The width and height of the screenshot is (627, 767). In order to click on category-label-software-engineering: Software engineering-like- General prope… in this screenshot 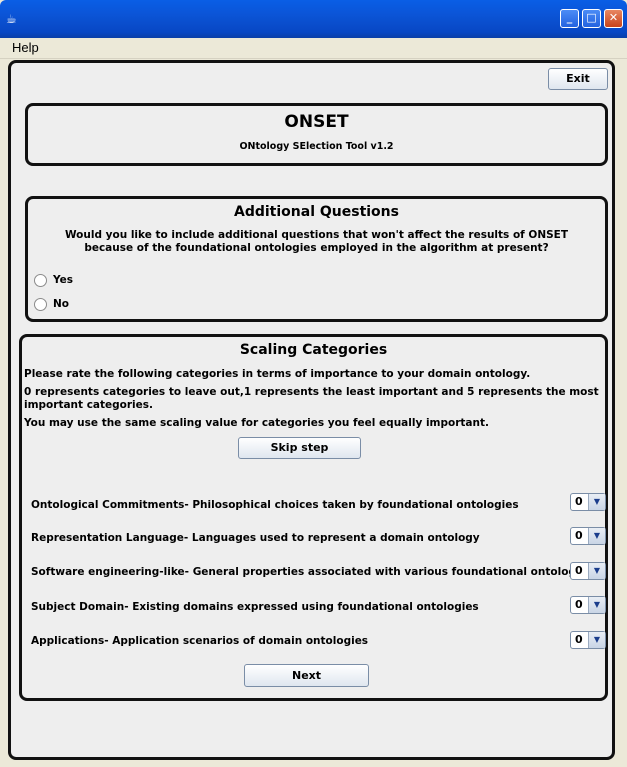, I will do `click(312, 572)`.